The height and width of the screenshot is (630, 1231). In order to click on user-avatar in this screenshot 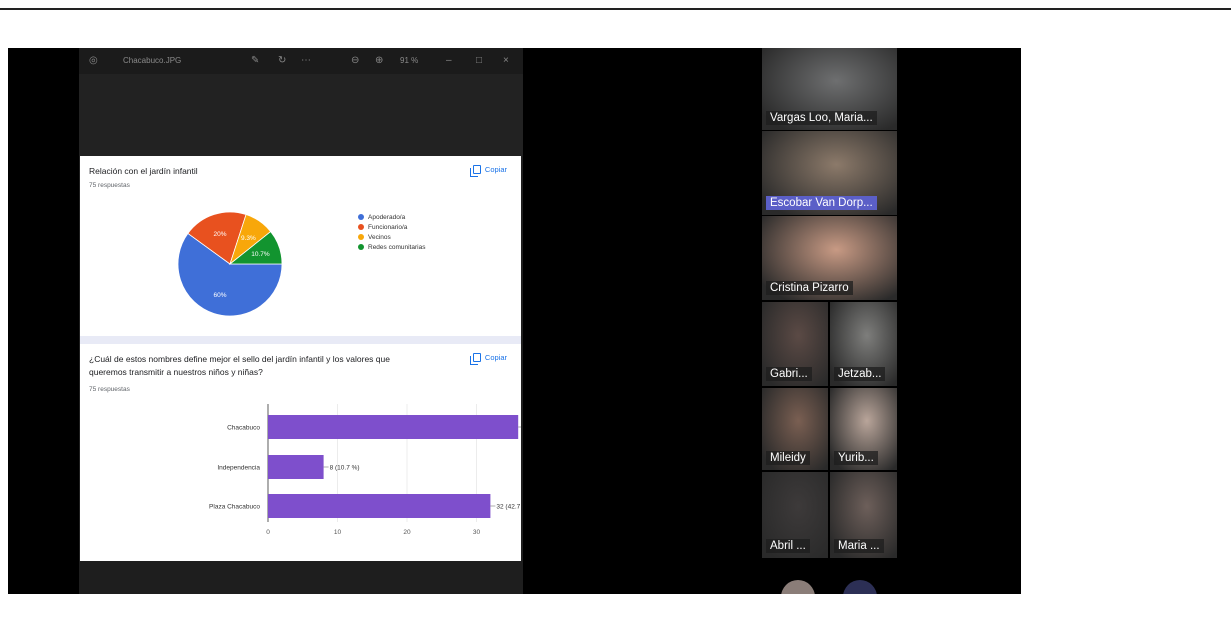, I will do `click(860, 587)`.